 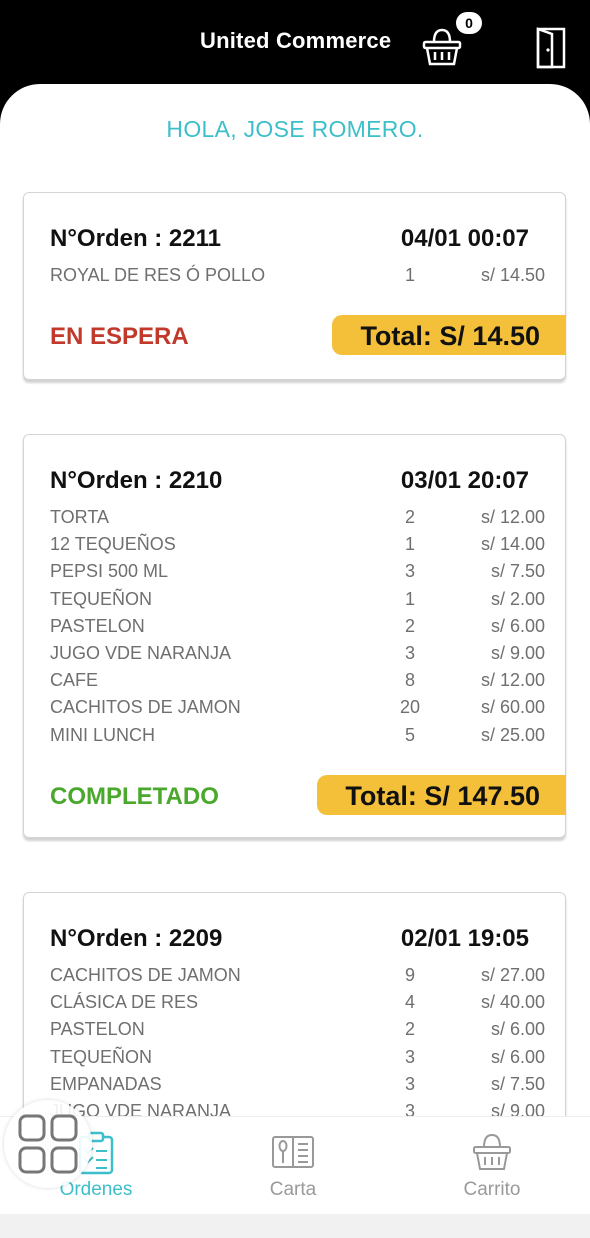 What do you see at coordinates (295, 129) in the screenshot?
I see `greeting-text: HOLA, JOSE ROMERO.` at bounding box center [295, 129].